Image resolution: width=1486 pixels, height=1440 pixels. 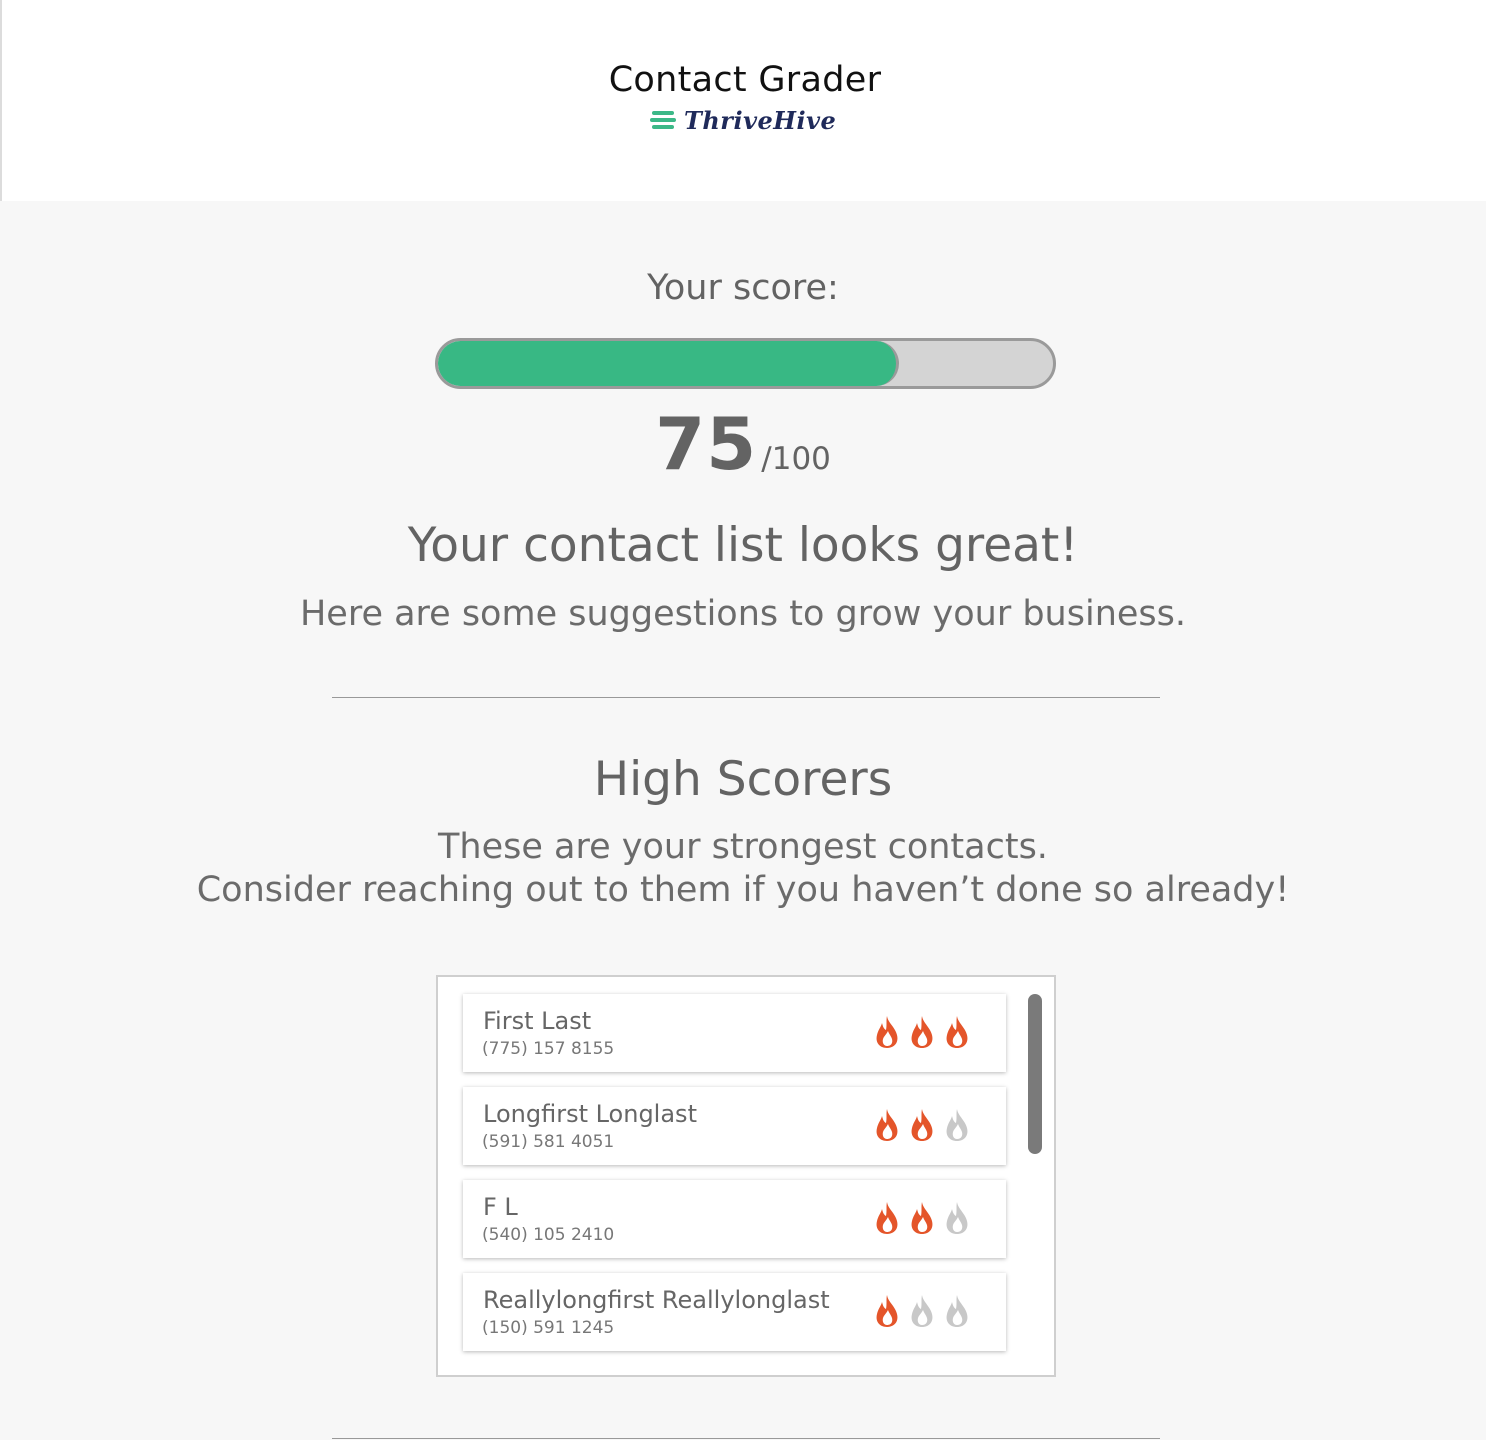 I want to click on summary-headline: Your contact list looks great!, so click(x=743, y=545).